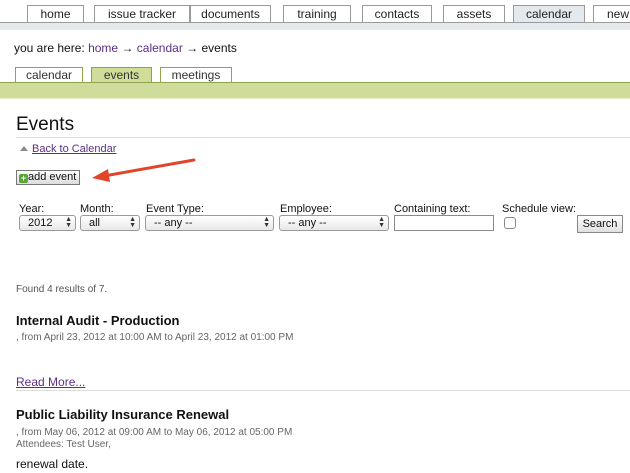  I want to click on results-count: Found 4 results of 7., so click(62, 289).